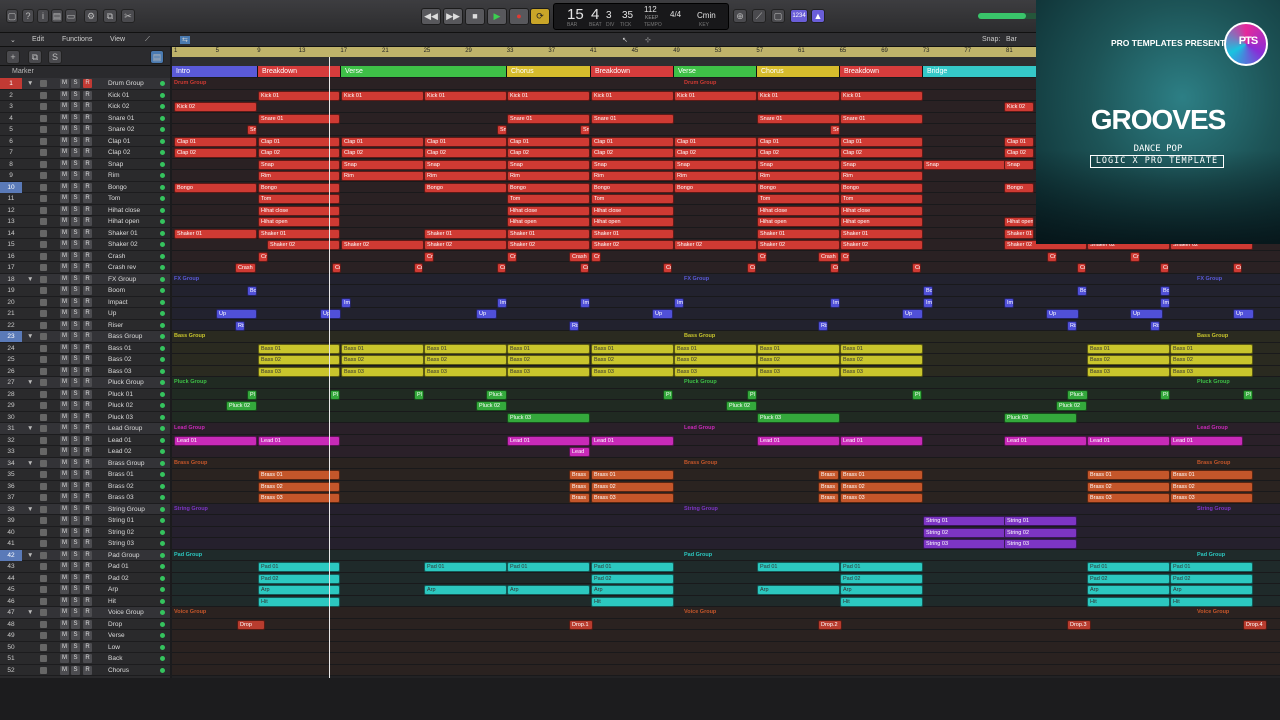 Image resolution: width=1280 pixels, height=720 pixels. Describe the element at coordinates (981, 71) in the screenshot. I see `section-marker: Bridge` at that location.